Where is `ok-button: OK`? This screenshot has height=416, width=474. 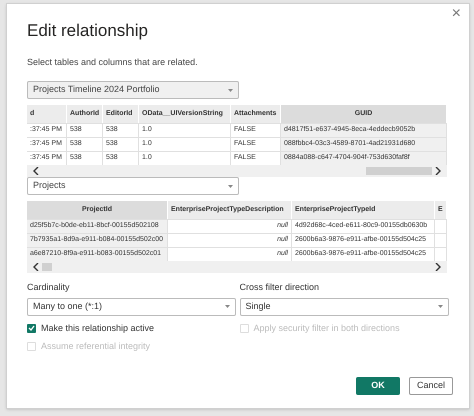
ok-button: OK is located at coordinates (378, 386).